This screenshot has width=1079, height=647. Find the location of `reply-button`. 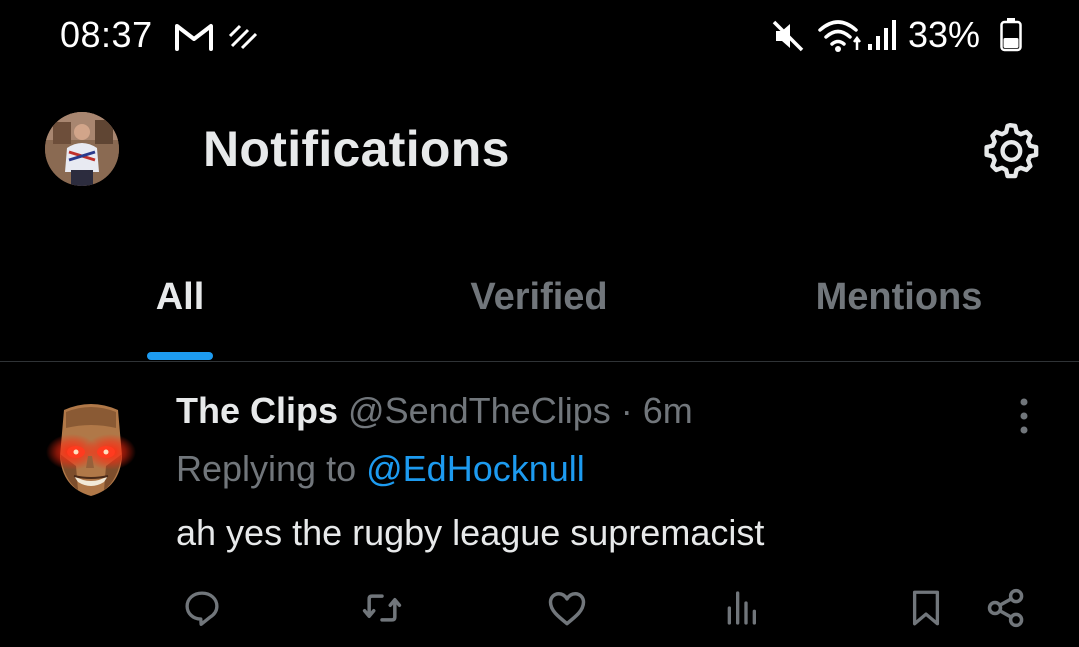

reply-button is located at coordinates (202, 608).